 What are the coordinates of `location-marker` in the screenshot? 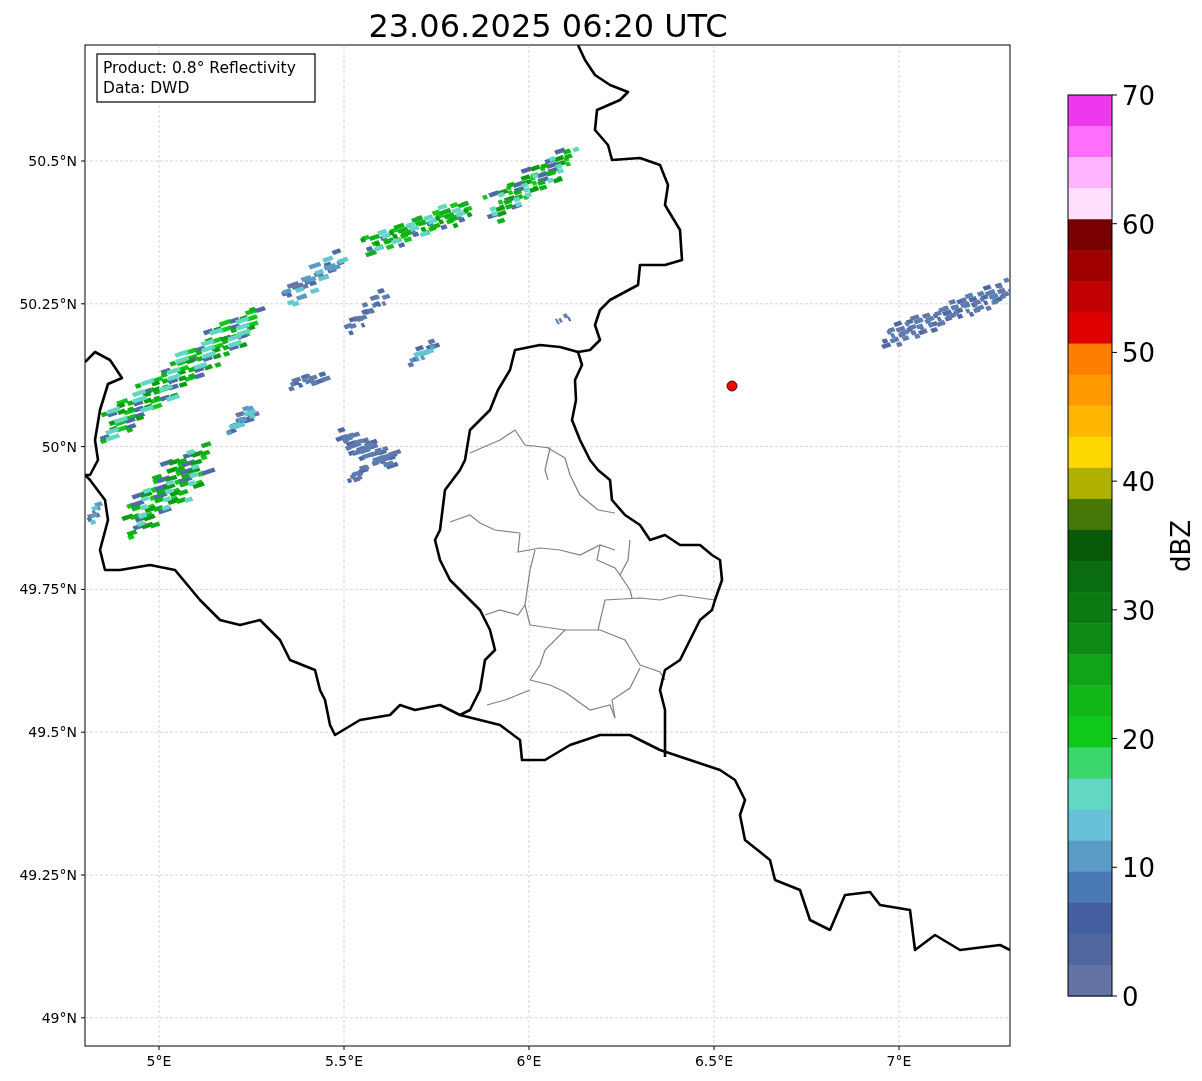 It's located at (732, 386).